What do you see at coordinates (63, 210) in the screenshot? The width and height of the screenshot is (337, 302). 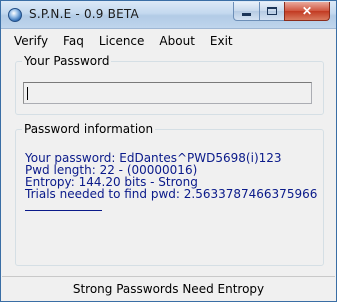 I see `info-divider` at bounding box center [63, 210].